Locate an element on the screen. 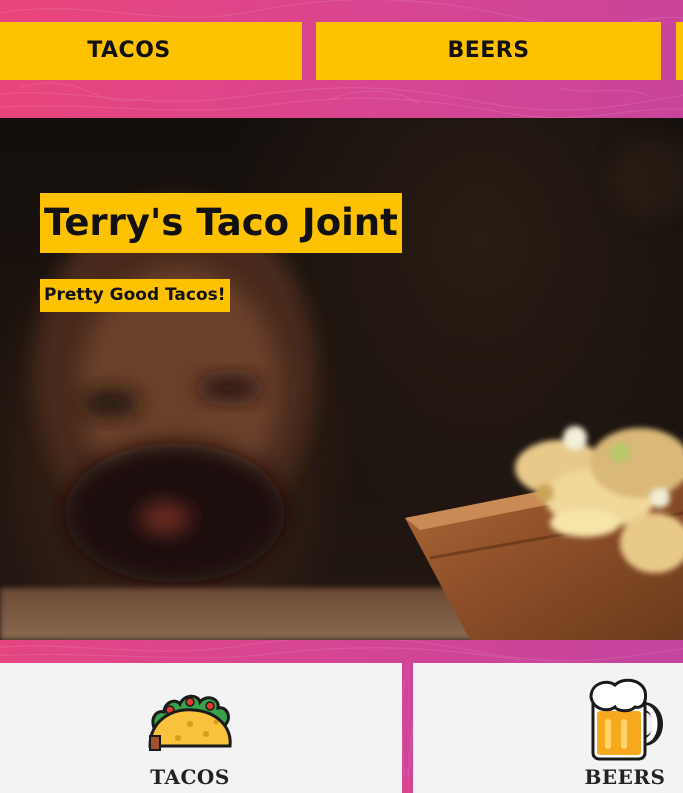 This screenshot has width=683, height=793. nav-beers-button: BEERS is located at coordinates (488, 51).